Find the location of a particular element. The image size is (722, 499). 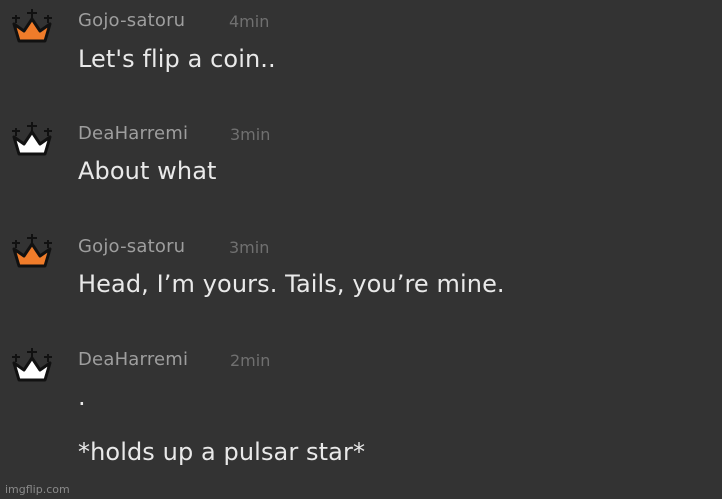

timestamp: 4min is located at coordinates (249, 21).